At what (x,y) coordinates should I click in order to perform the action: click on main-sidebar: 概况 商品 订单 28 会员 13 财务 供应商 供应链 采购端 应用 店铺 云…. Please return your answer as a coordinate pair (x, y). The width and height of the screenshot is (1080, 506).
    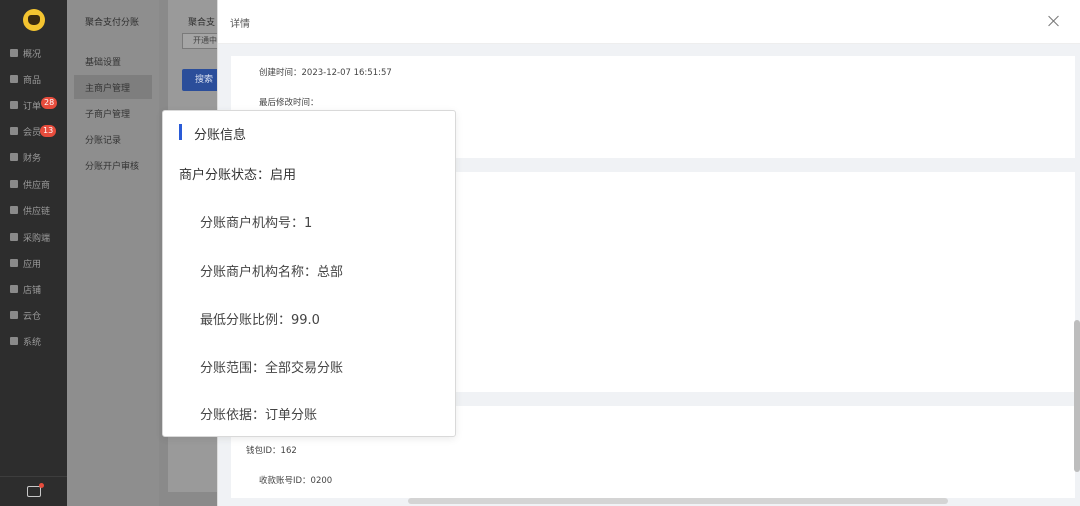
    Looking at the image, I should click on (33, 253).